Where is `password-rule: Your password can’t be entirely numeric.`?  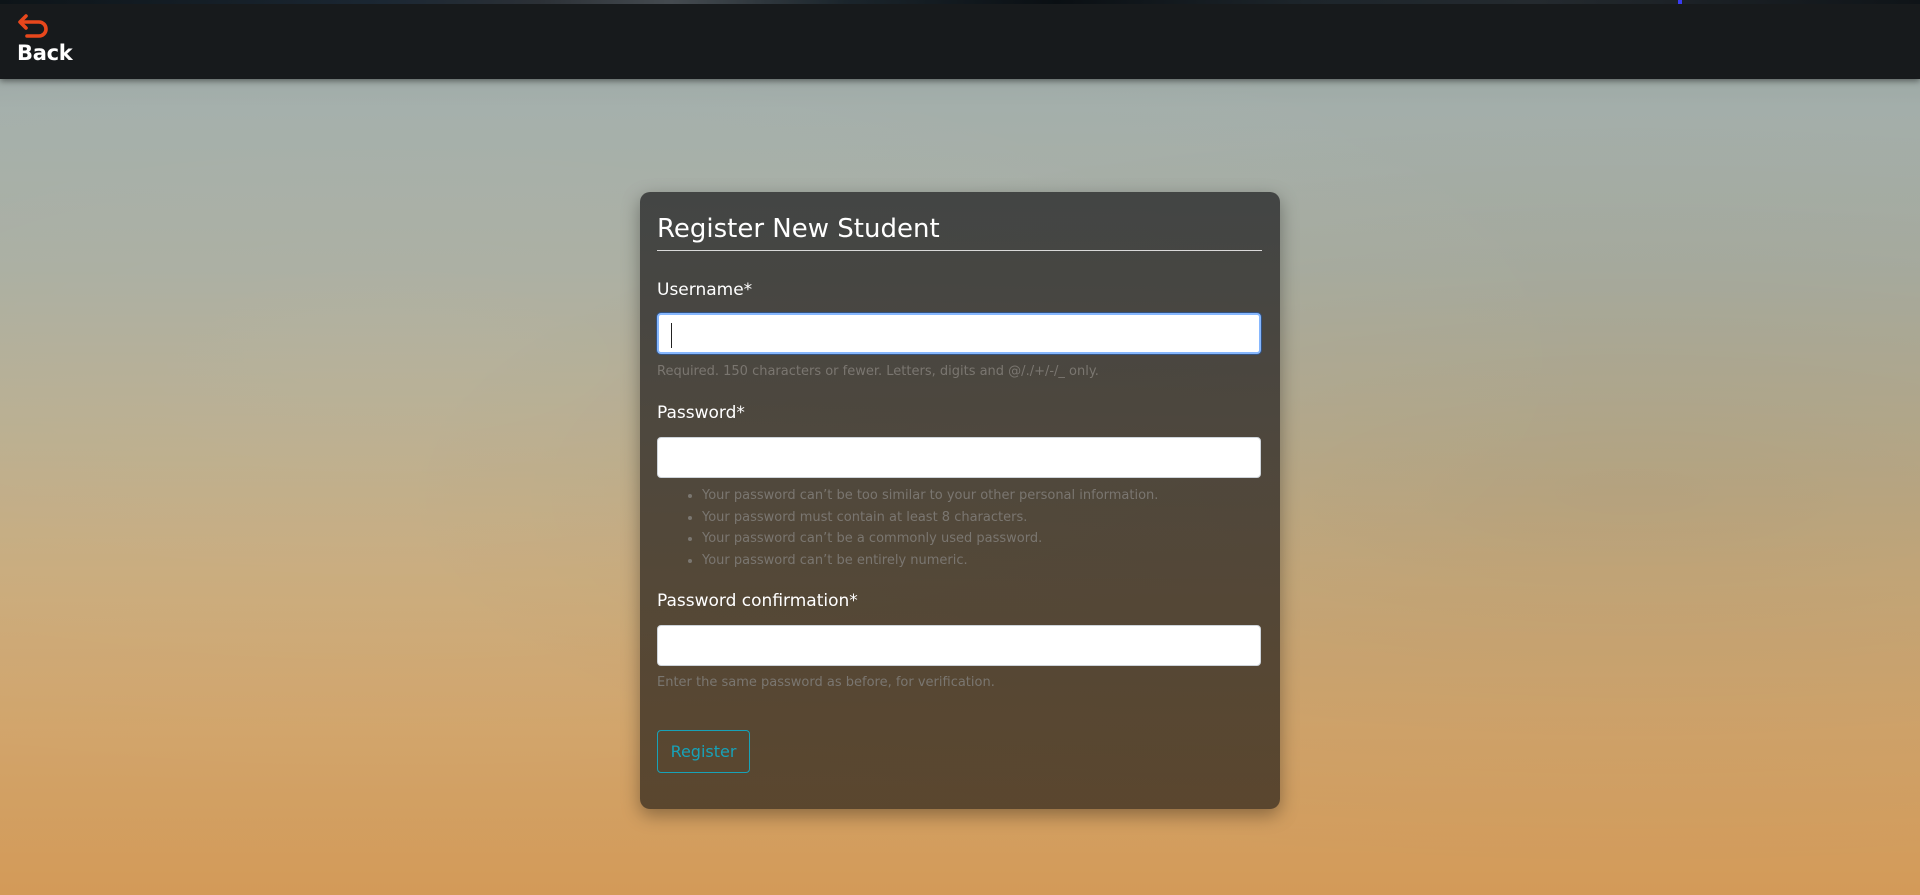 password-rule: Your password can’t be entirely numeric. is located at coordinates (930, 561).